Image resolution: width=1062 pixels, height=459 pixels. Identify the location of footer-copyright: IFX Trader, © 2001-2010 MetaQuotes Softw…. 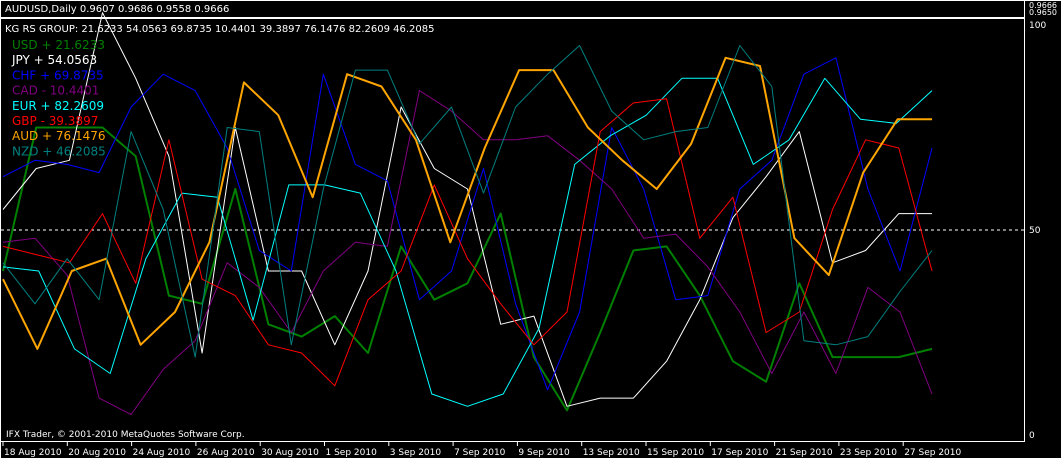
(125, 435).